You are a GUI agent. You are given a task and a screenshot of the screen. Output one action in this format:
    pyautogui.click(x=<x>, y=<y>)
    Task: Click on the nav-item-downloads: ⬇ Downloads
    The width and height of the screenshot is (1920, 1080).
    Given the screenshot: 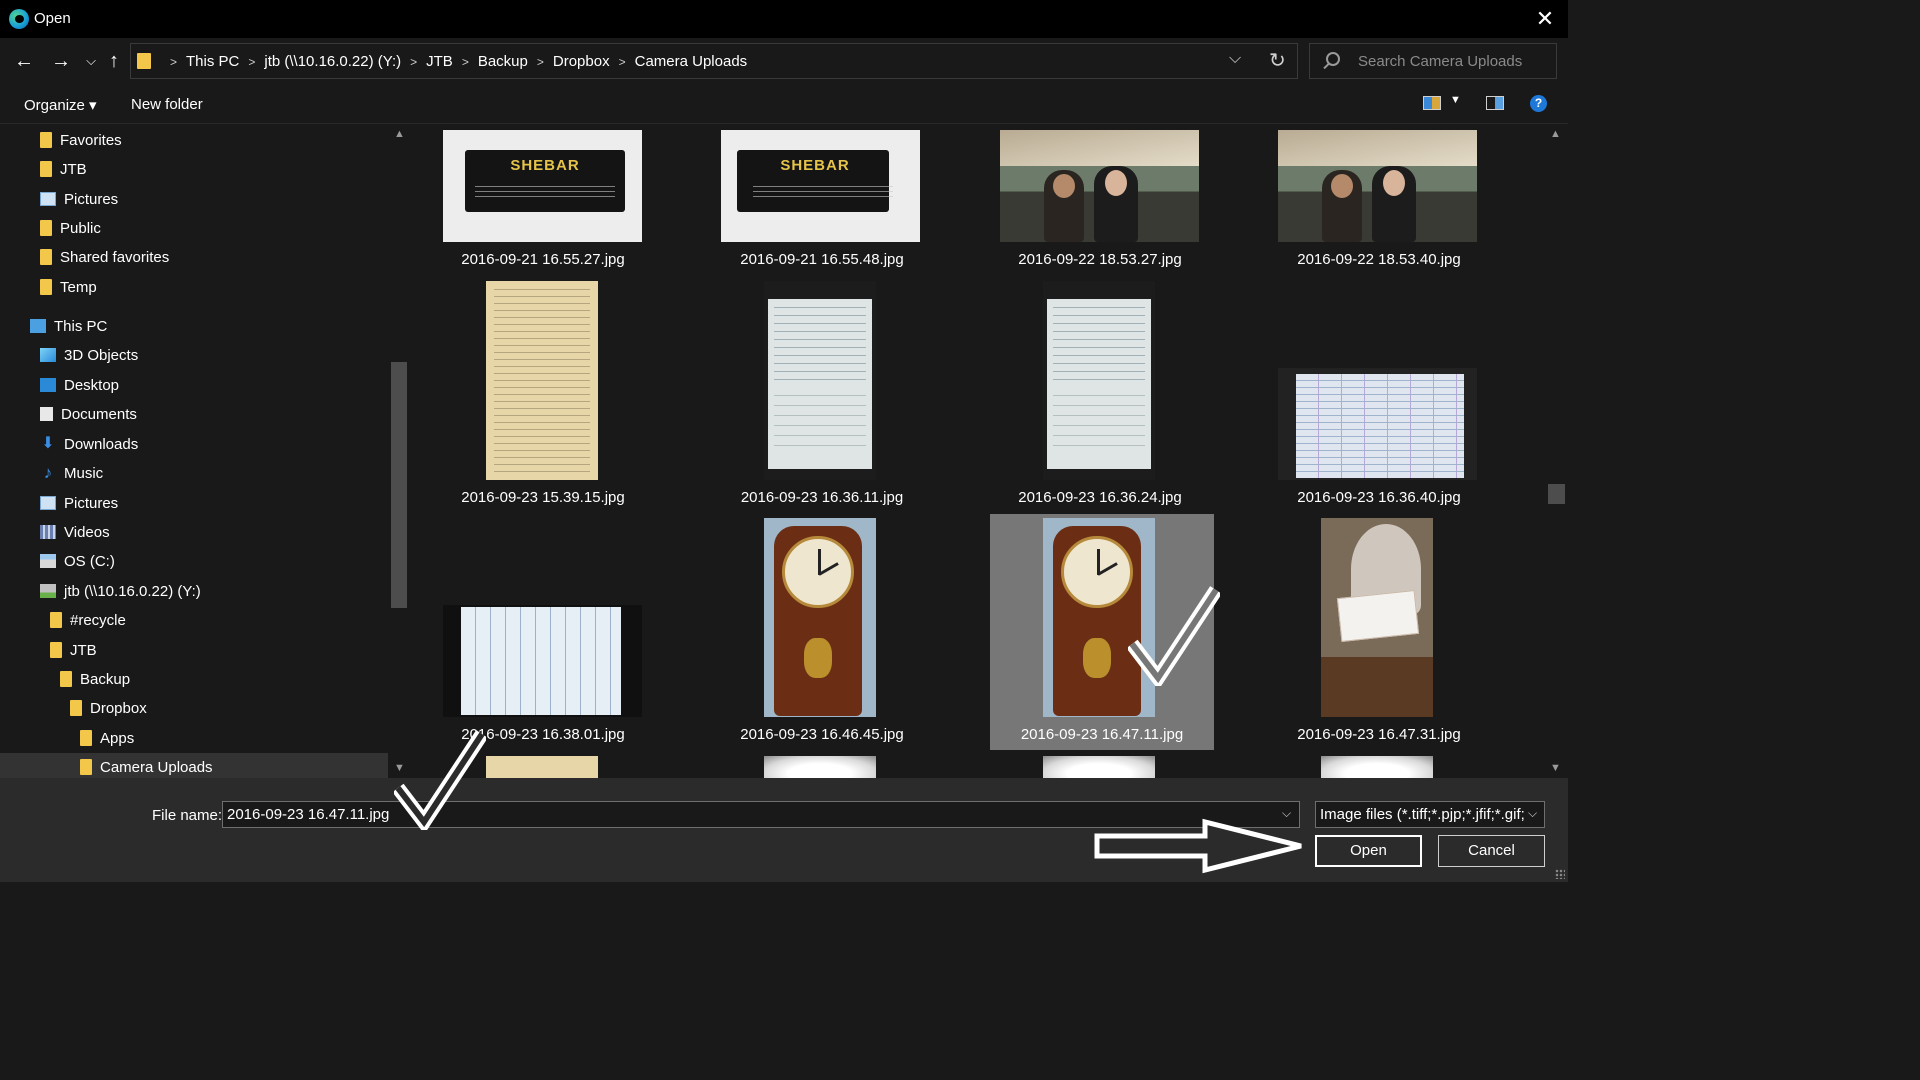 What is the action you would take?
    pyautogui.click(x=89, y=444)
    